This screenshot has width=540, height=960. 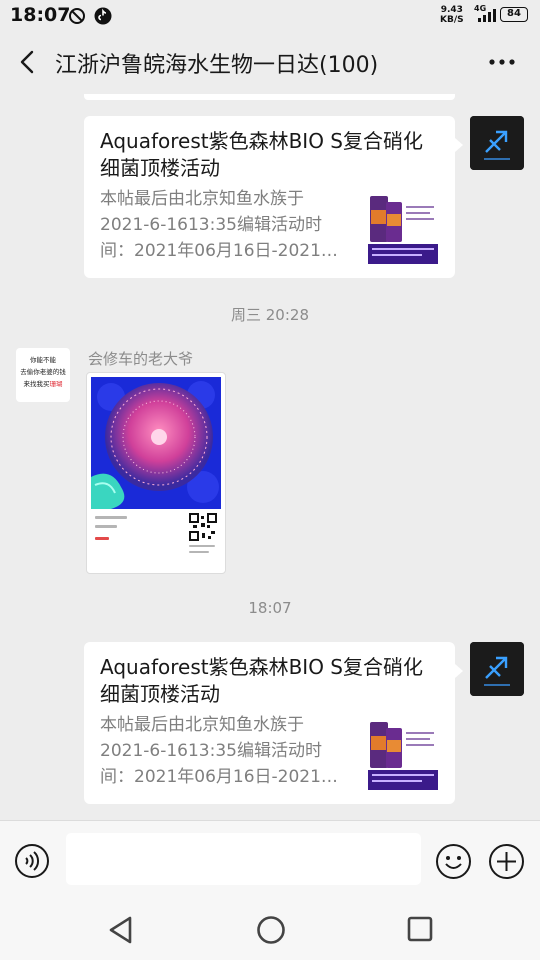 What do you see at coordinates (141, 359) in the screenshot?
I see `sender-name: 会修车的老大爷` at bounding box center [141, 359].